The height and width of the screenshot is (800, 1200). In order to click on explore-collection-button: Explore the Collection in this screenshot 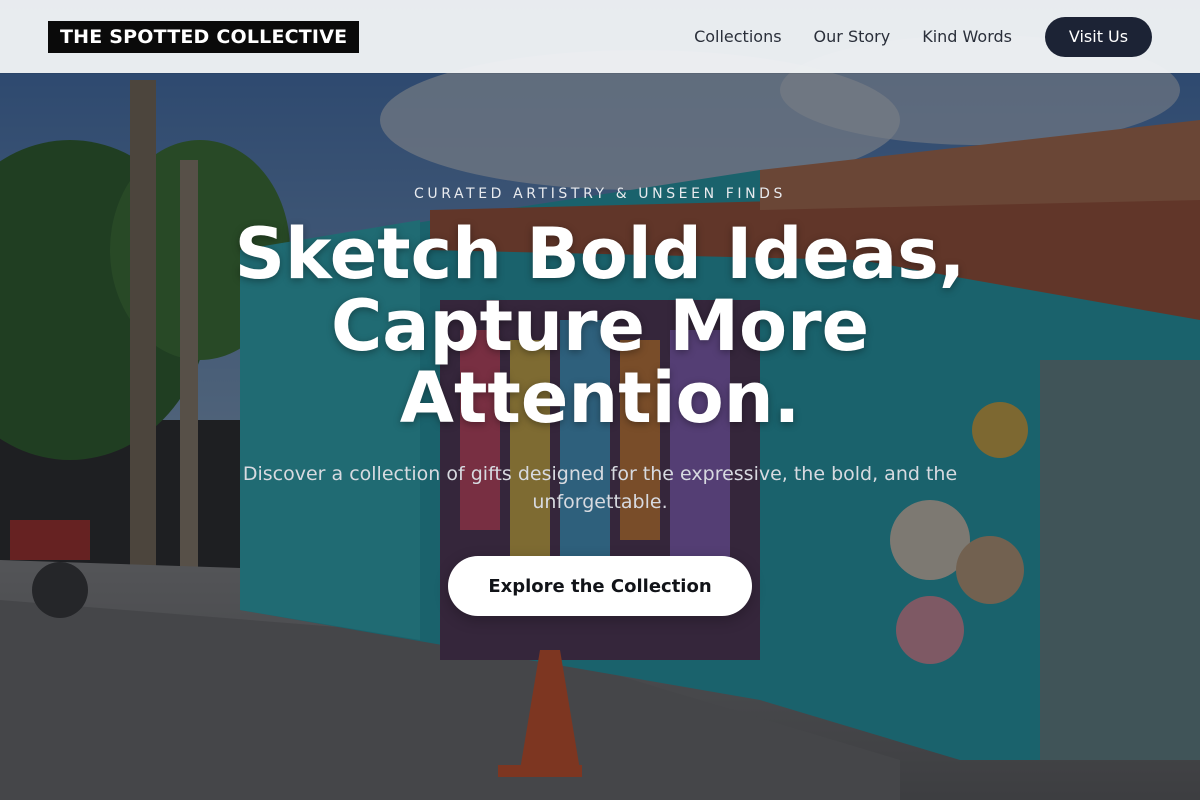, I will do `click(600, 586)`.